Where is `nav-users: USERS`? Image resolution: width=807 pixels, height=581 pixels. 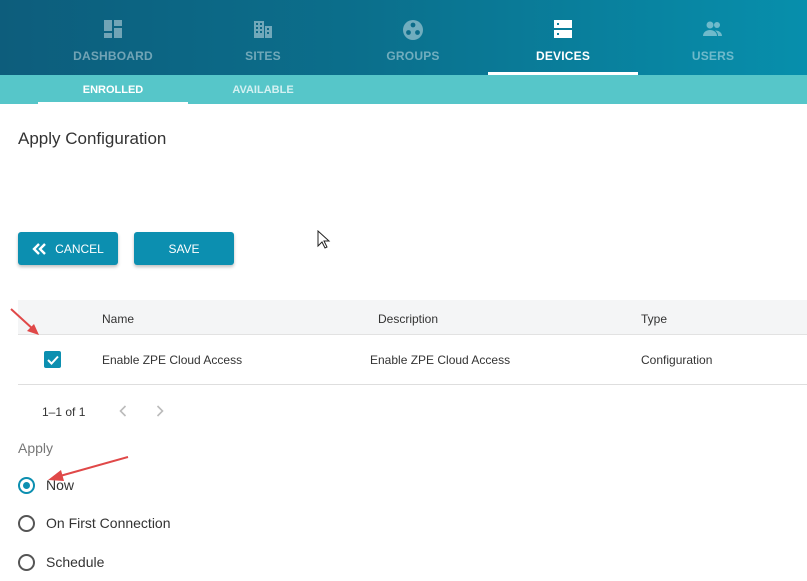
nav-users: USERS is located at coordinates (713, 37).